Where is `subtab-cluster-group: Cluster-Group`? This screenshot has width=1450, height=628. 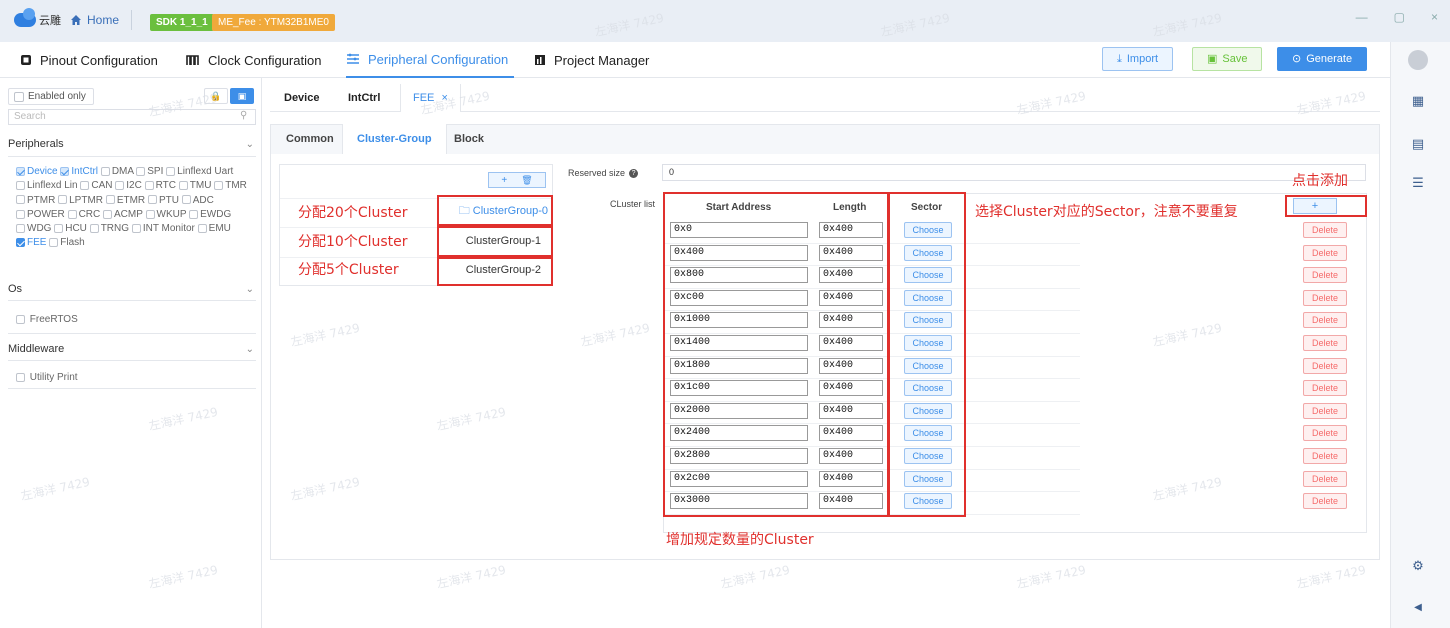 subtab-cluster-group: Cluster-Group is located at coordinates (394, 139).